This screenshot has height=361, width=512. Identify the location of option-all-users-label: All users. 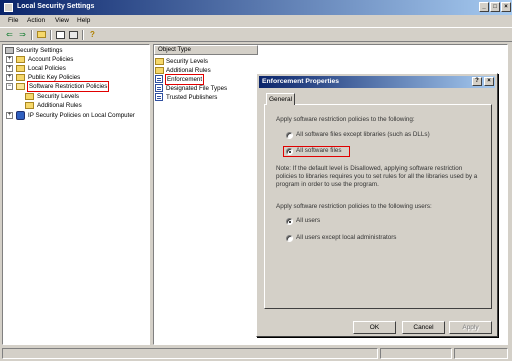
(326, 221).